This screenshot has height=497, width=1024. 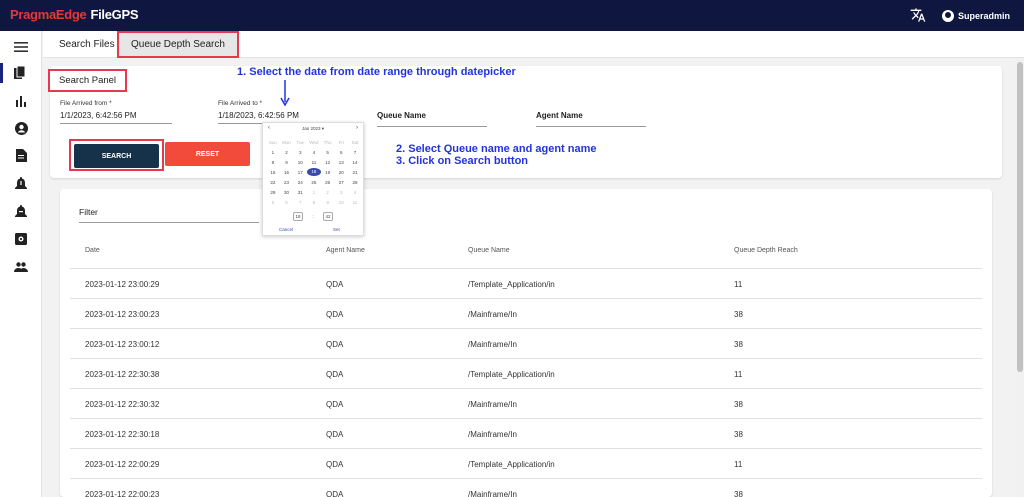 What do you see at coordinates (357, 128) in the screenshot?
I see `next-month-icon: ›` at bounding box center [357, 128].